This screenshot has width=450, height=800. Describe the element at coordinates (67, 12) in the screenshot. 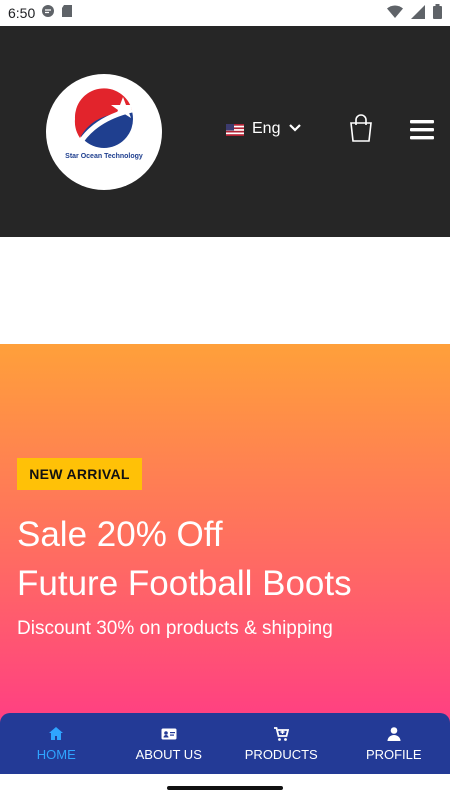

I see `sd-card-icon` at that location.